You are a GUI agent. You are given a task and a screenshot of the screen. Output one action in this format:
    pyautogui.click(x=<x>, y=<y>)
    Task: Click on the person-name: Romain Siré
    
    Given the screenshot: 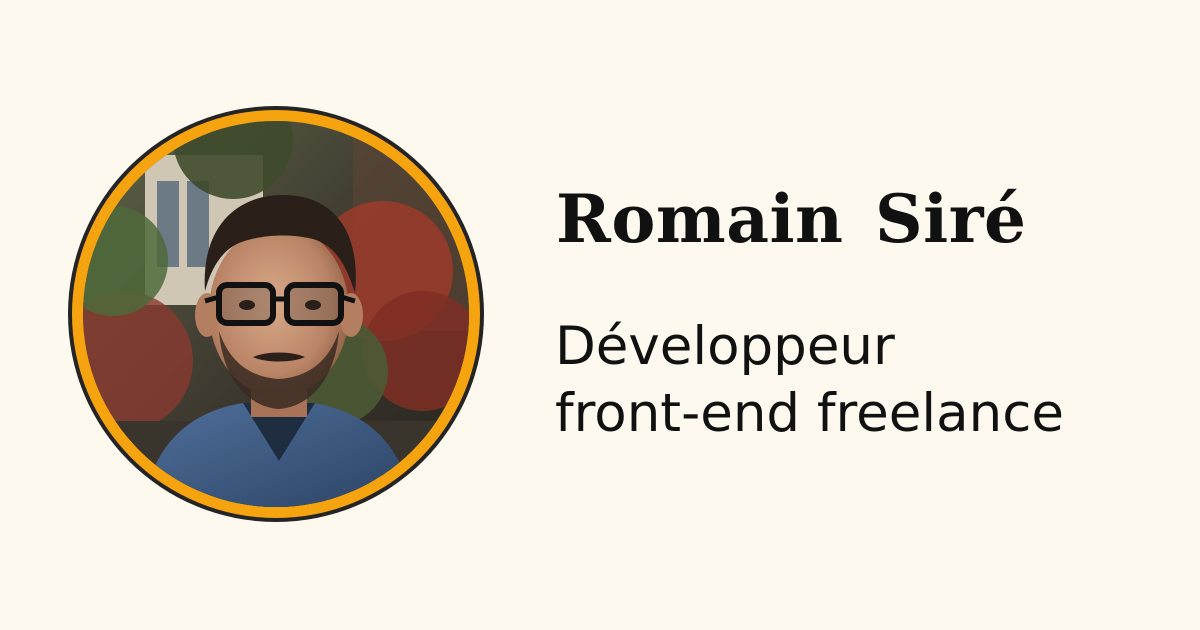 What is the action you would take?
    pyautogui.click(x=791, y=219)
    